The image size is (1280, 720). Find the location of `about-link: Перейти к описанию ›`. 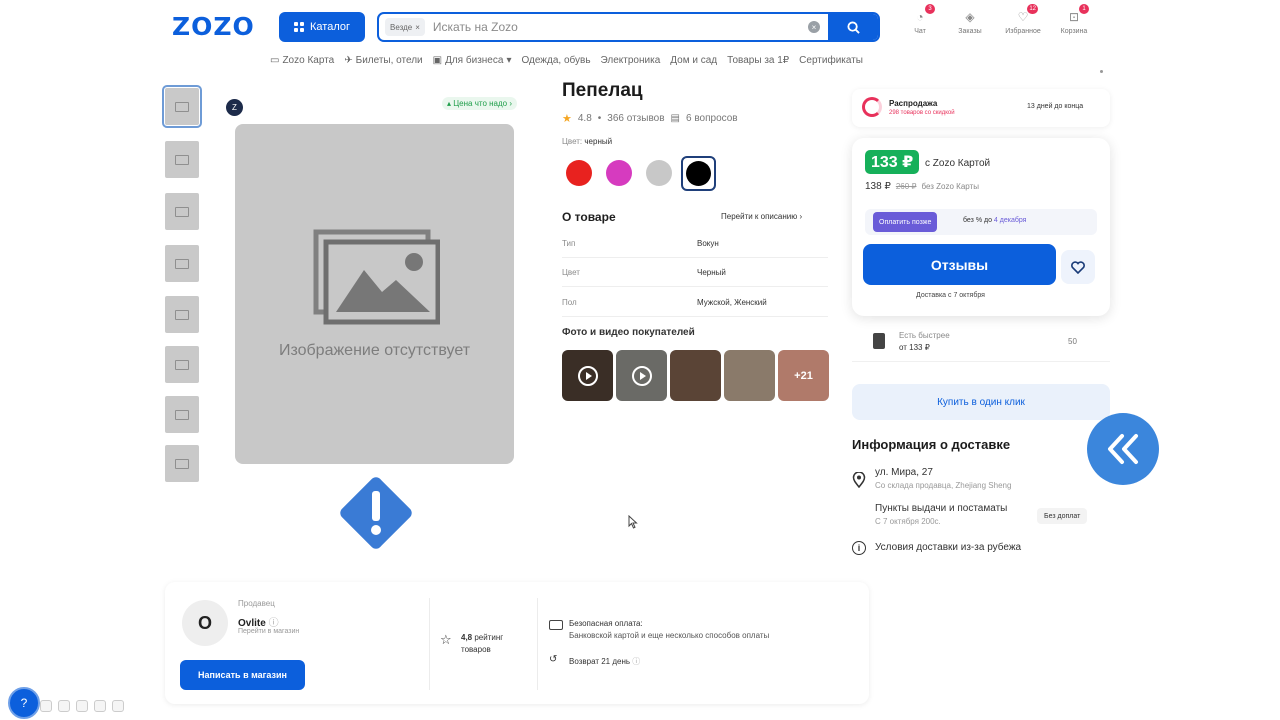

about-link: Перейти к описанию › is located at coordinates (761, 216).